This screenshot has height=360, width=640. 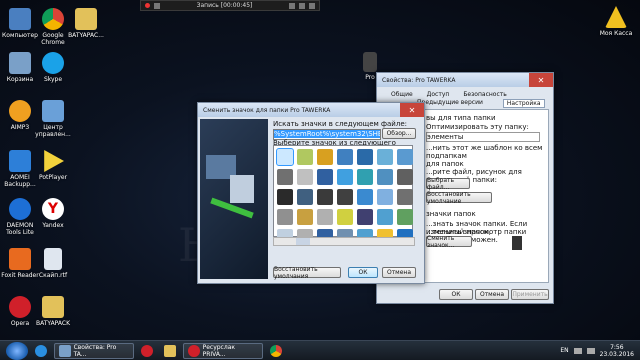 I want to click on taskbar-opera, so click(x=147, y=351).